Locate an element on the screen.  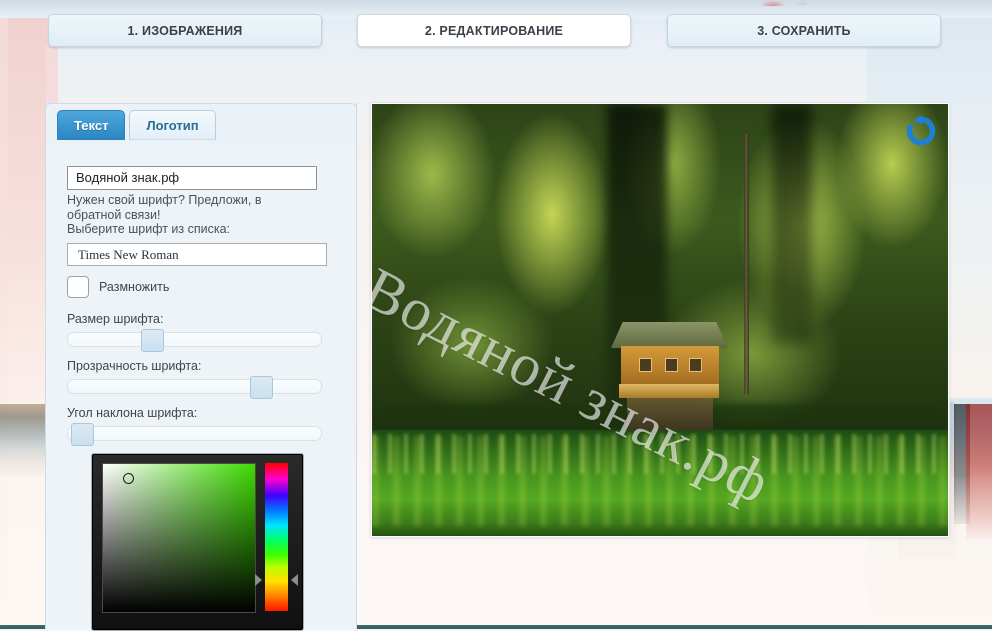
font-size-slider-group: Размер шрифта: is located at coordinates (194, 332).